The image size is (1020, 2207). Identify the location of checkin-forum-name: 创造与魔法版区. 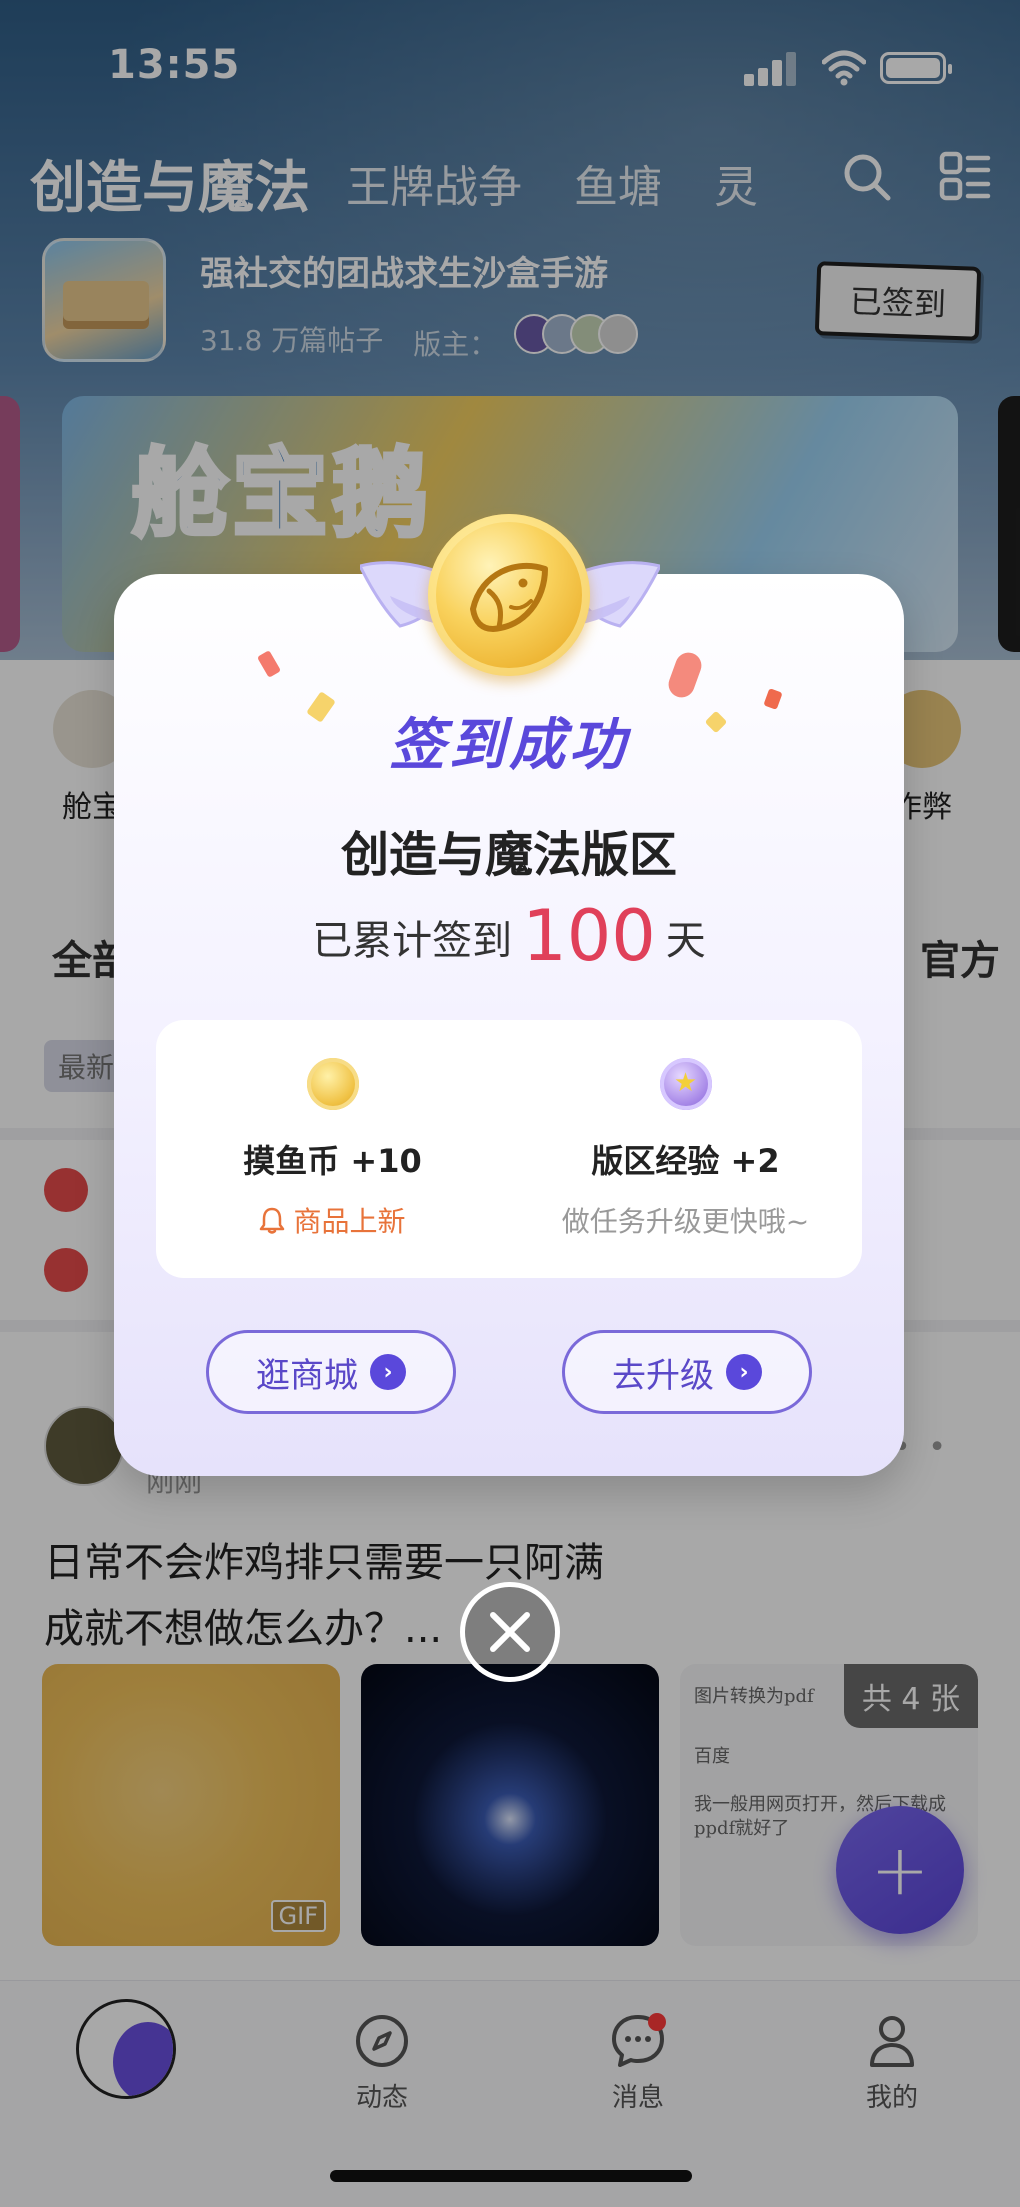
(508, 855).